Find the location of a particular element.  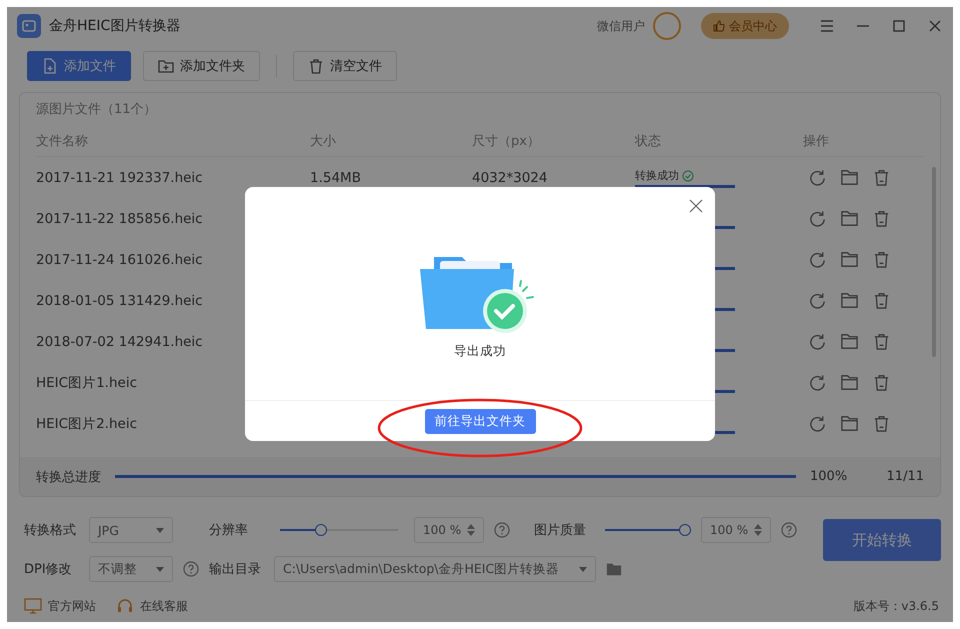

file-name: 2017-11-21 192337.heic is located at coordinates (120, 178).